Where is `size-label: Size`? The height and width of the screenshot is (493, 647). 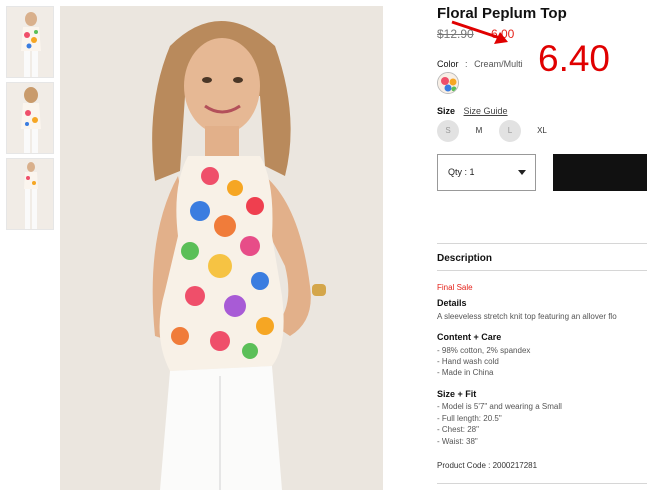
size-label: Size is located at coordinates (446, 111).